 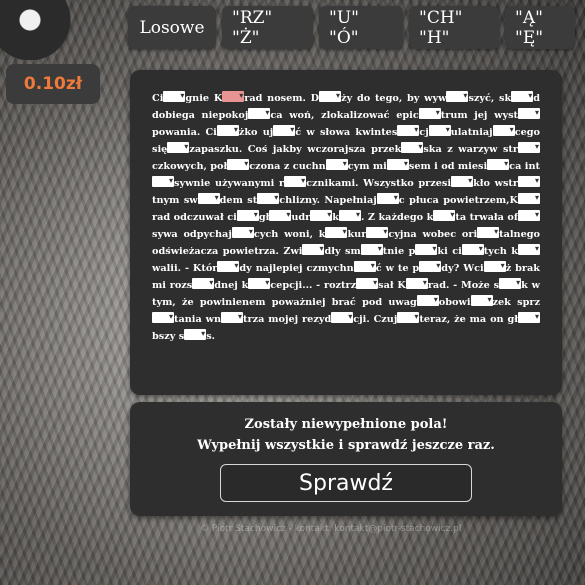 I want to click on text-fragment: tych k, so click(x=500, y=251).